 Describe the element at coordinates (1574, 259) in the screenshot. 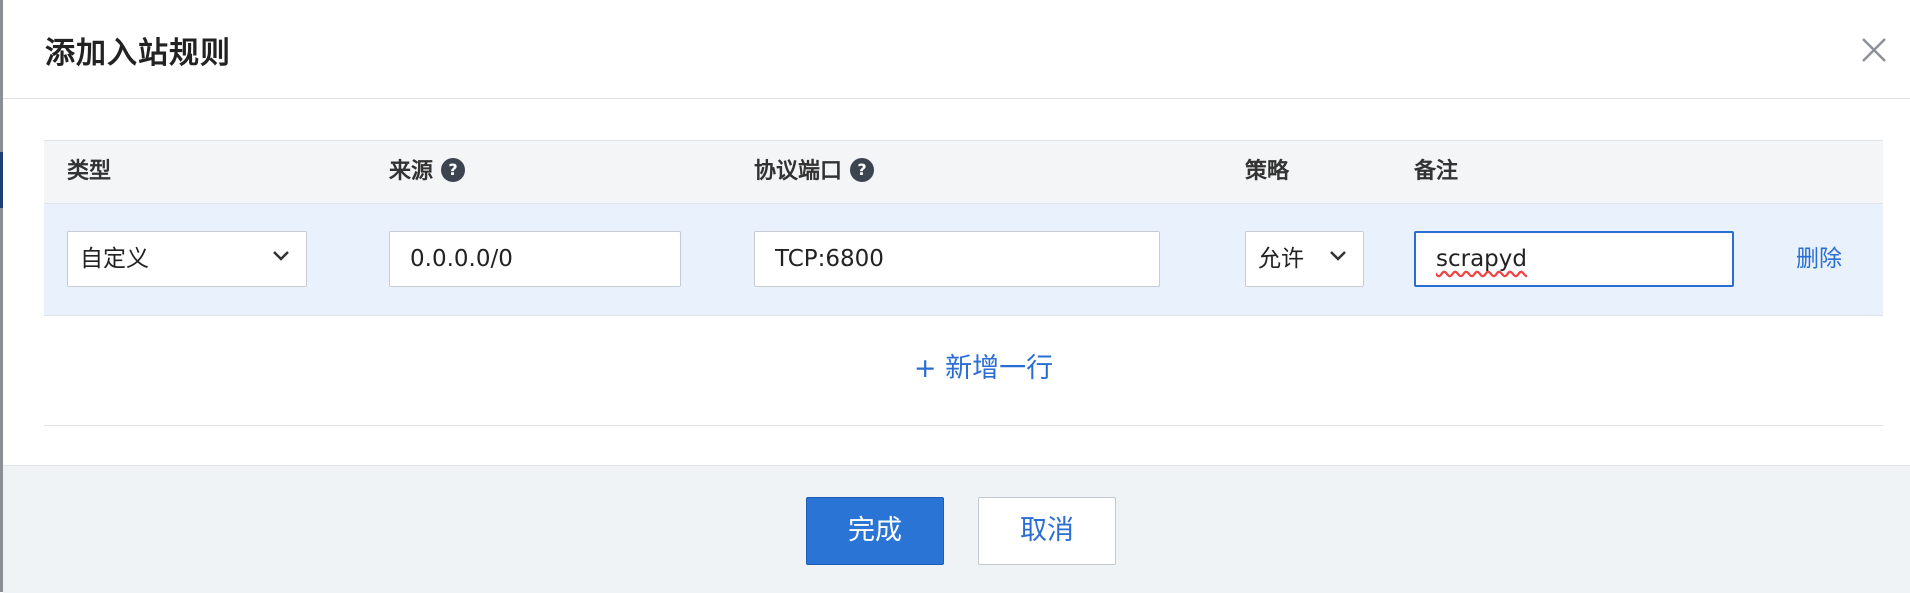

I see `note-input: scrapyd` at that location.